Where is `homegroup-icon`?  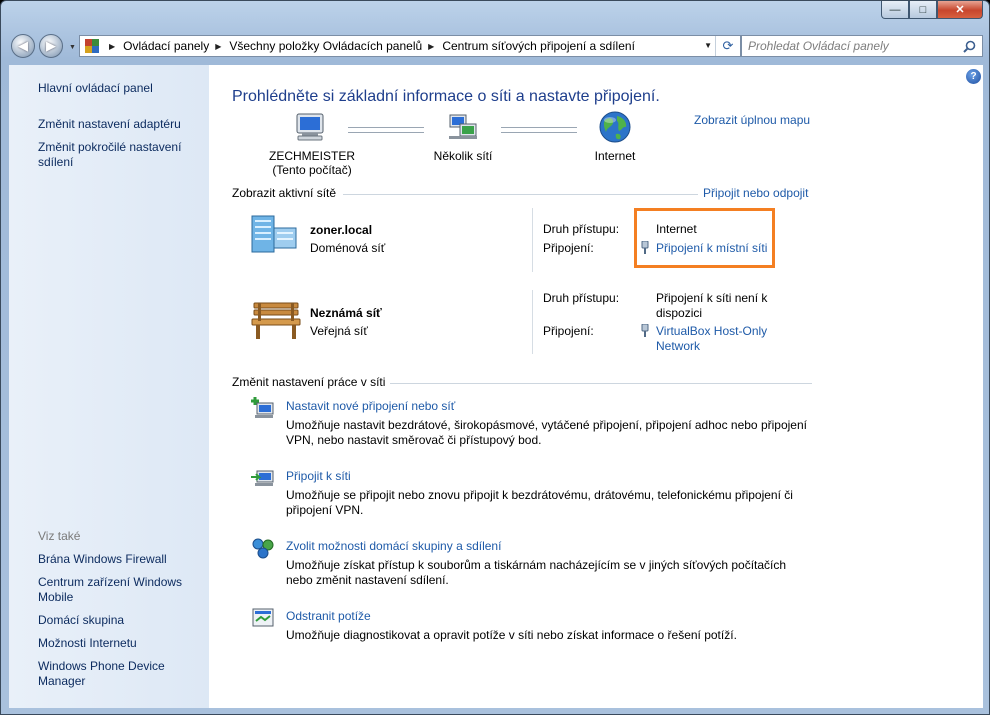
homegroup-icon is located at coordinates (263, 548).